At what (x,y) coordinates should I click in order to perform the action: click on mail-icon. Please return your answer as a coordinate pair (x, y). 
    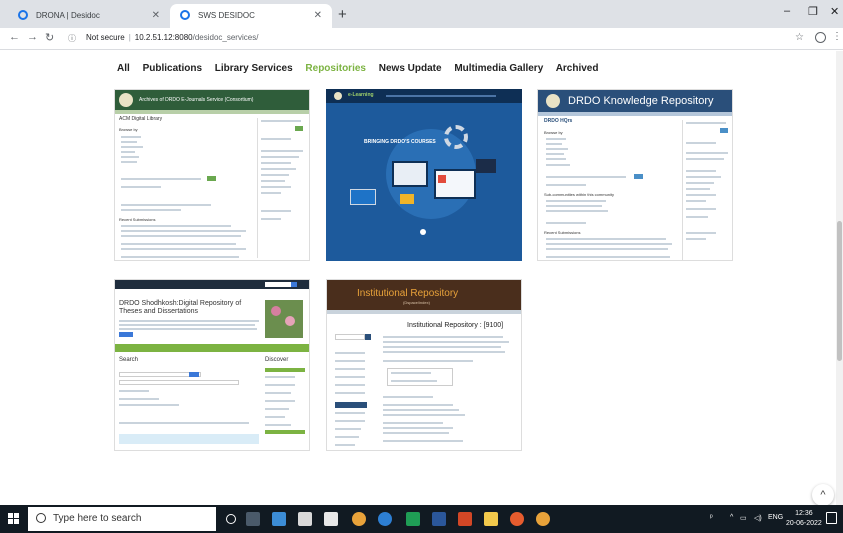
    Looking at the image, I should click on (331, 519).